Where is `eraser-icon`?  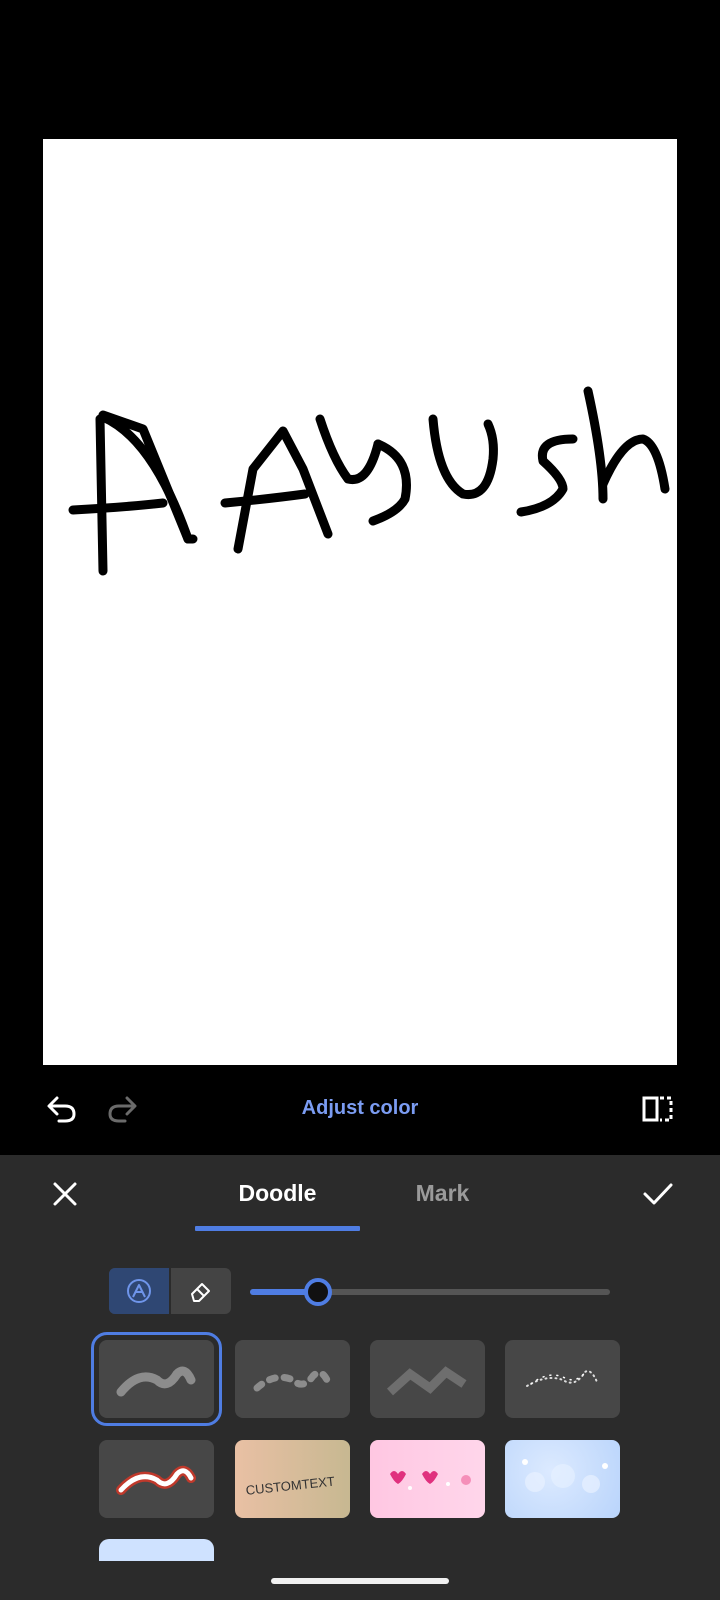
eraser-icon is located at coordinates (200, 1292).